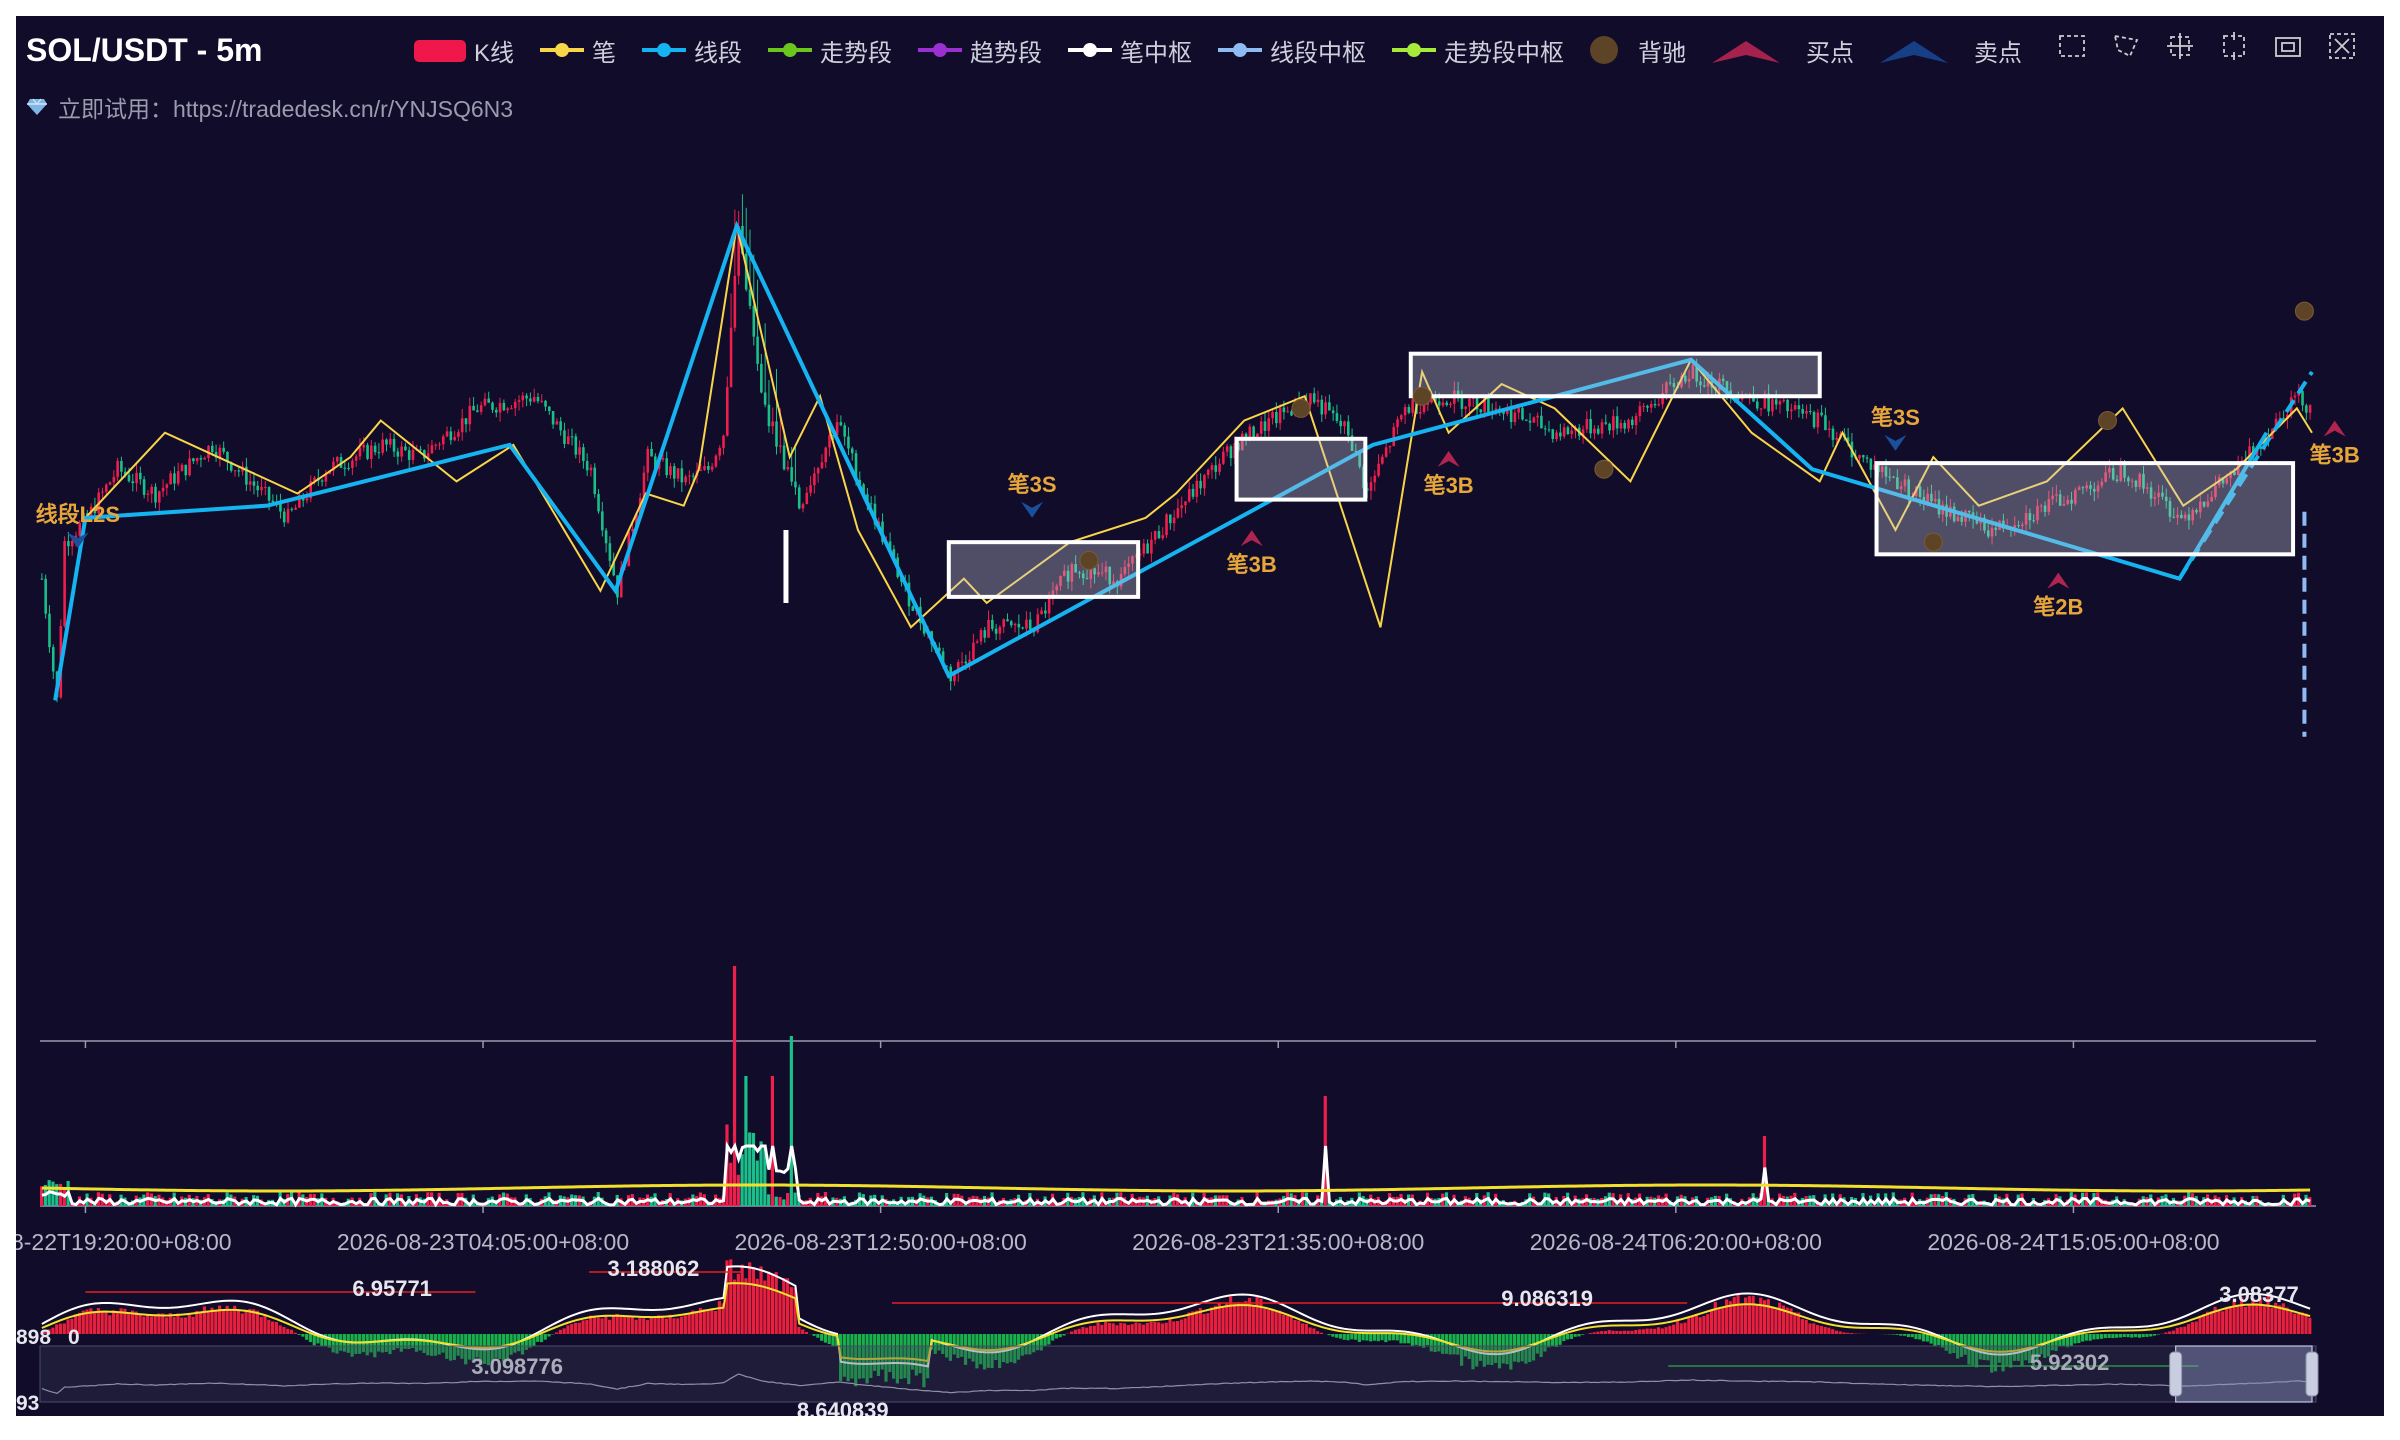 The image size is (2400, 1440). I want to click on keep-select-icon, so click(2180, 46).